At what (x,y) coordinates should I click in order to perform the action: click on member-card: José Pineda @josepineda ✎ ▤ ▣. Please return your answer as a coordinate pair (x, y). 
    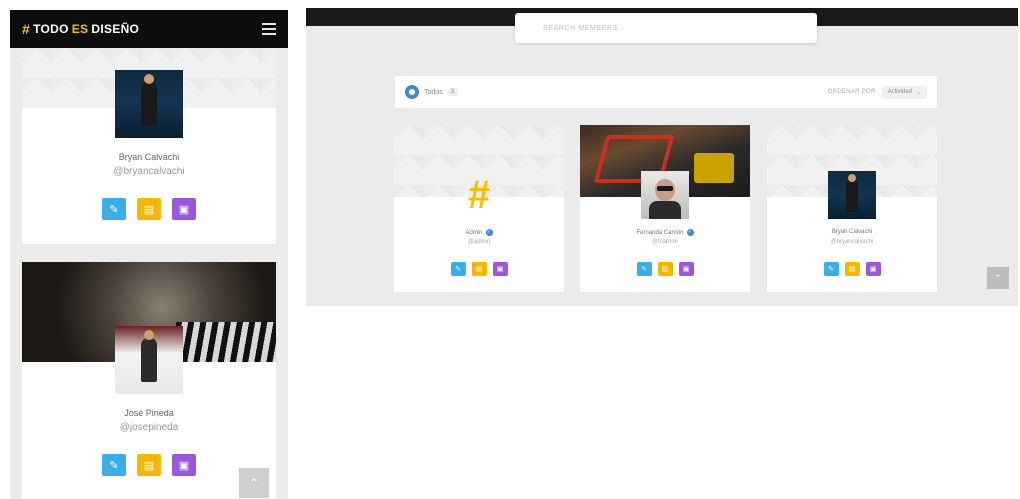
    Looking at the image, I should click on (149, 380).